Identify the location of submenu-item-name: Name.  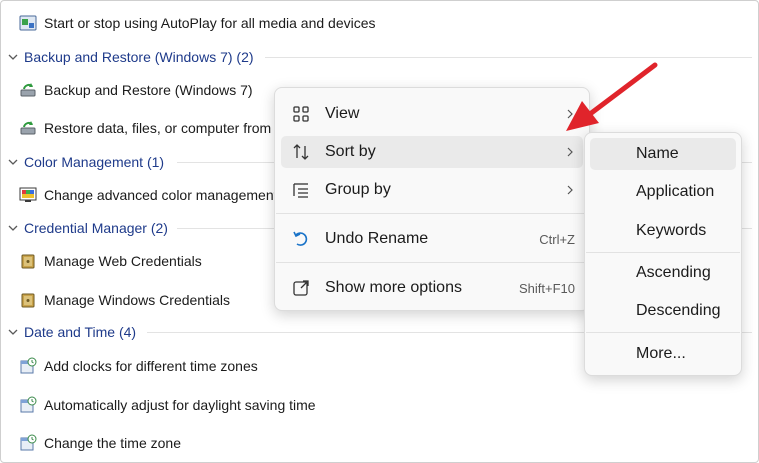
(663, 154).